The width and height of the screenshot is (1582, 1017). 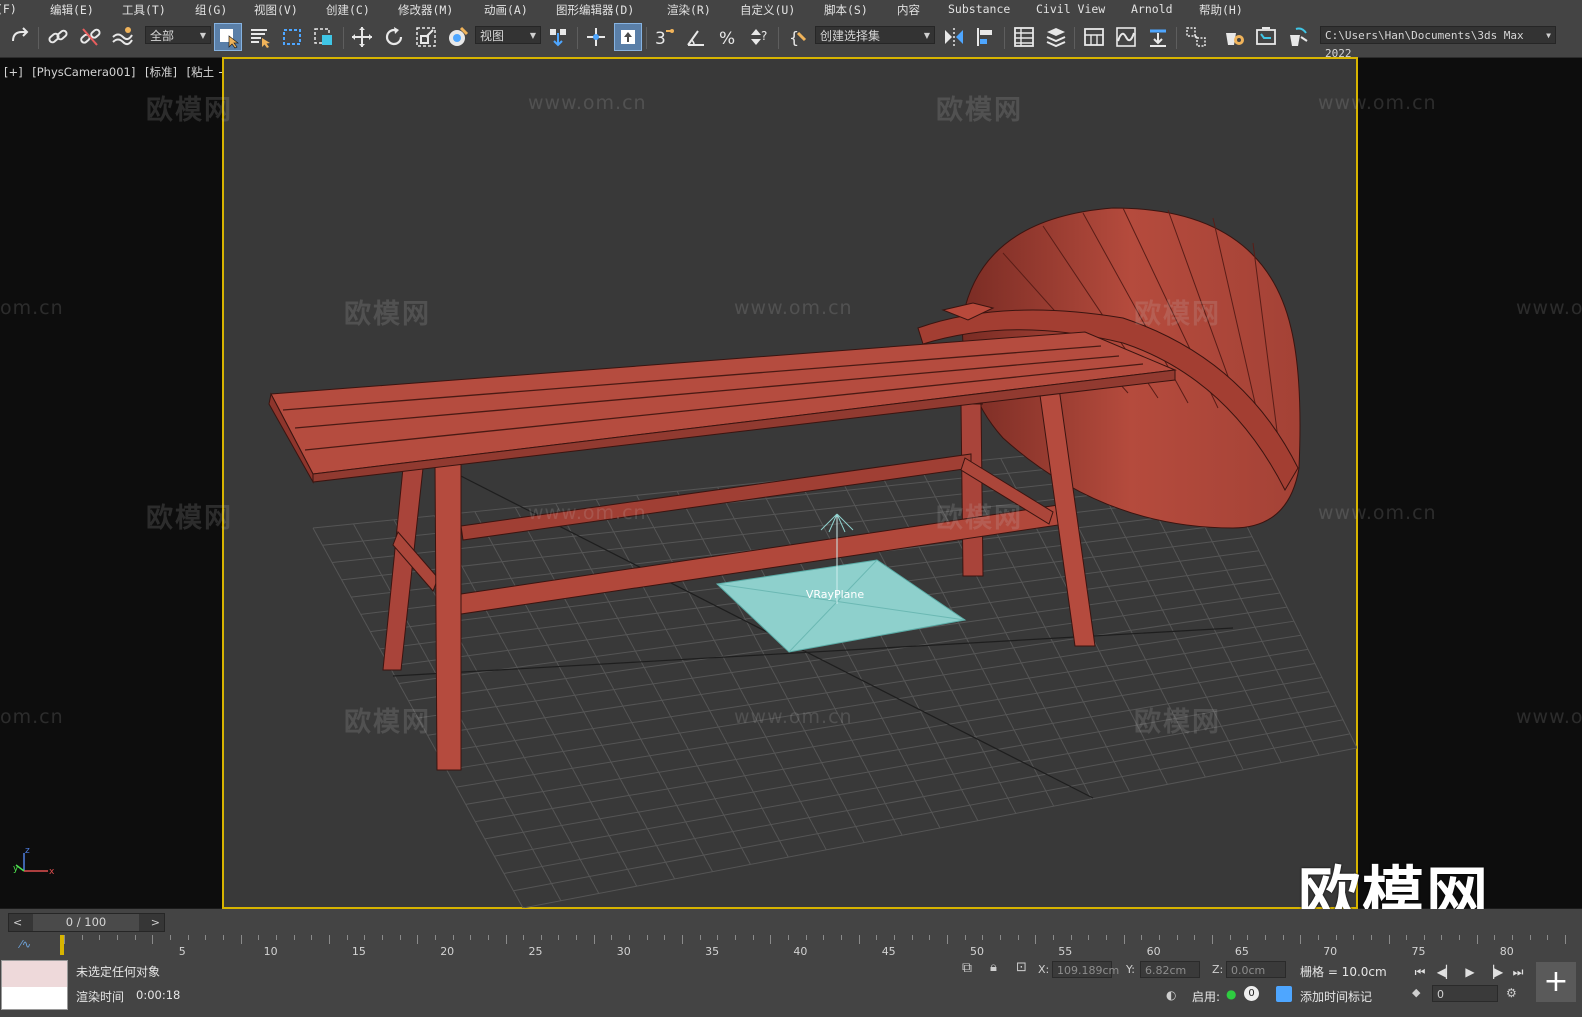 What do you see at coordinates (161, 72) in the screenshot?
I see `viewport-standard-menu: [标准]` at bounding box center [161, 72].